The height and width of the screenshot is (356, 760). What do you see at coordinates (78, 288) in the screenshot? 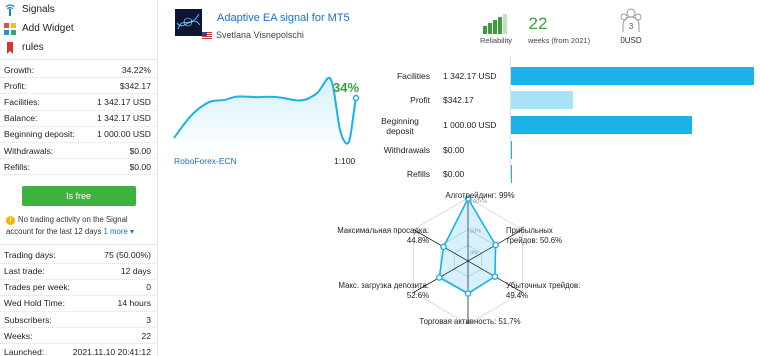
I see `stat-trades-per-week: Trades per week: 0` at bounding box center [78, 288].